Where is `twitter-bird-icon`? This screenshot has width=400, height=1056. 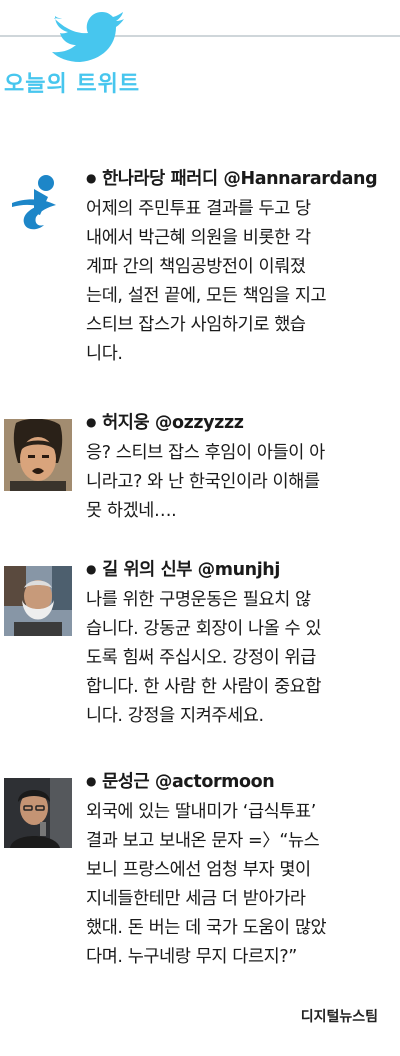
twitter-bird-icon is located at coordinates (88, 37).